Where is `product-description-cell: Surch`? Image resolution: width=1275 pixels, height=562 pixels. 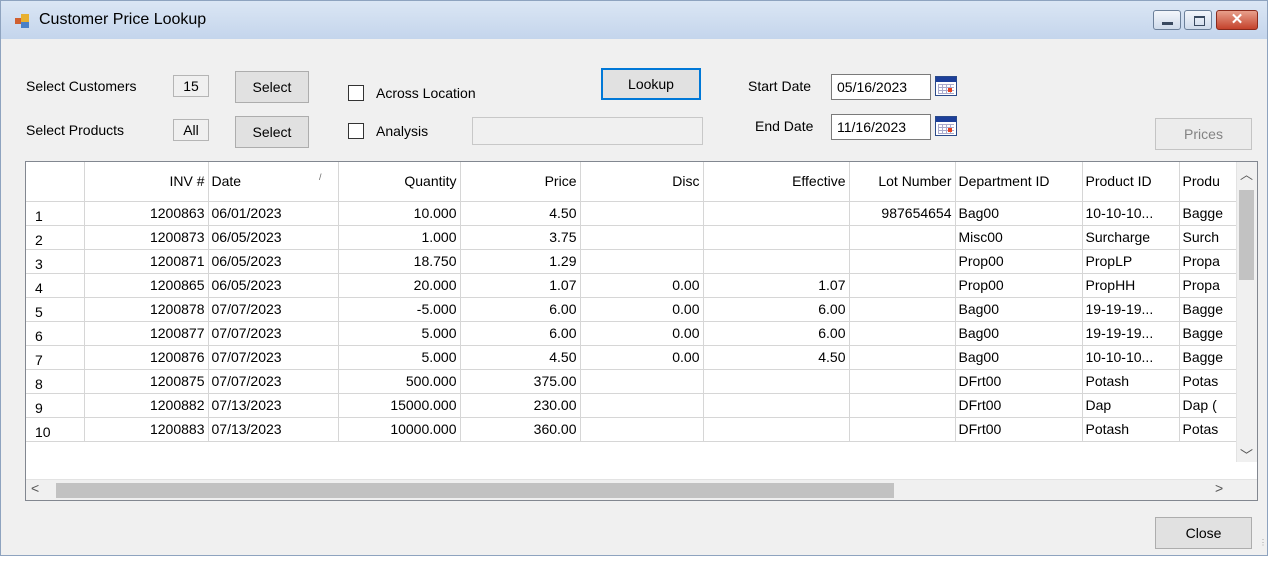 product-description-cell: Surch is located at coordinates (1209, 237).